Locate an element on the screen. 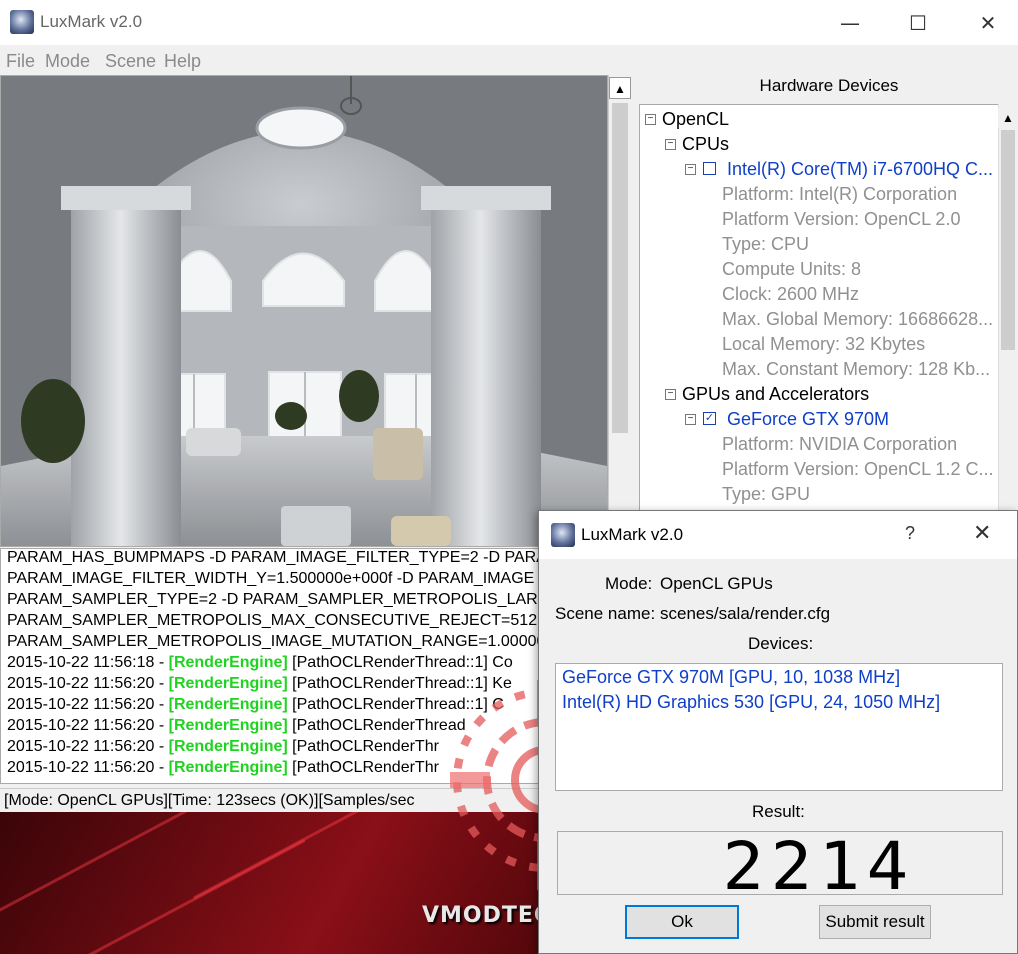  minimize-button: — is located at coordinates (850, 23).